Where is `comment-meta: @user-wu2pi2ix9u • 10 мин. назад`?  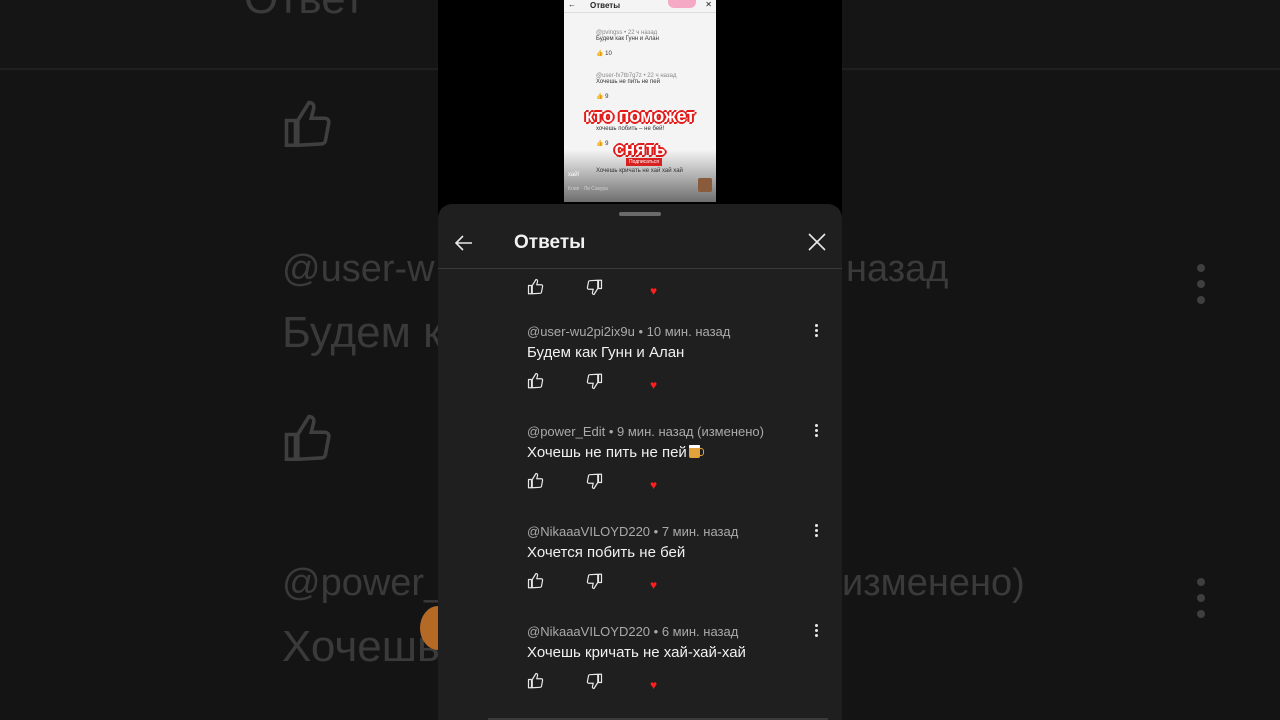 comment-meta: @user-wu2pi2ix9u • 10 мин. назад is located at coordinates (629, 331).